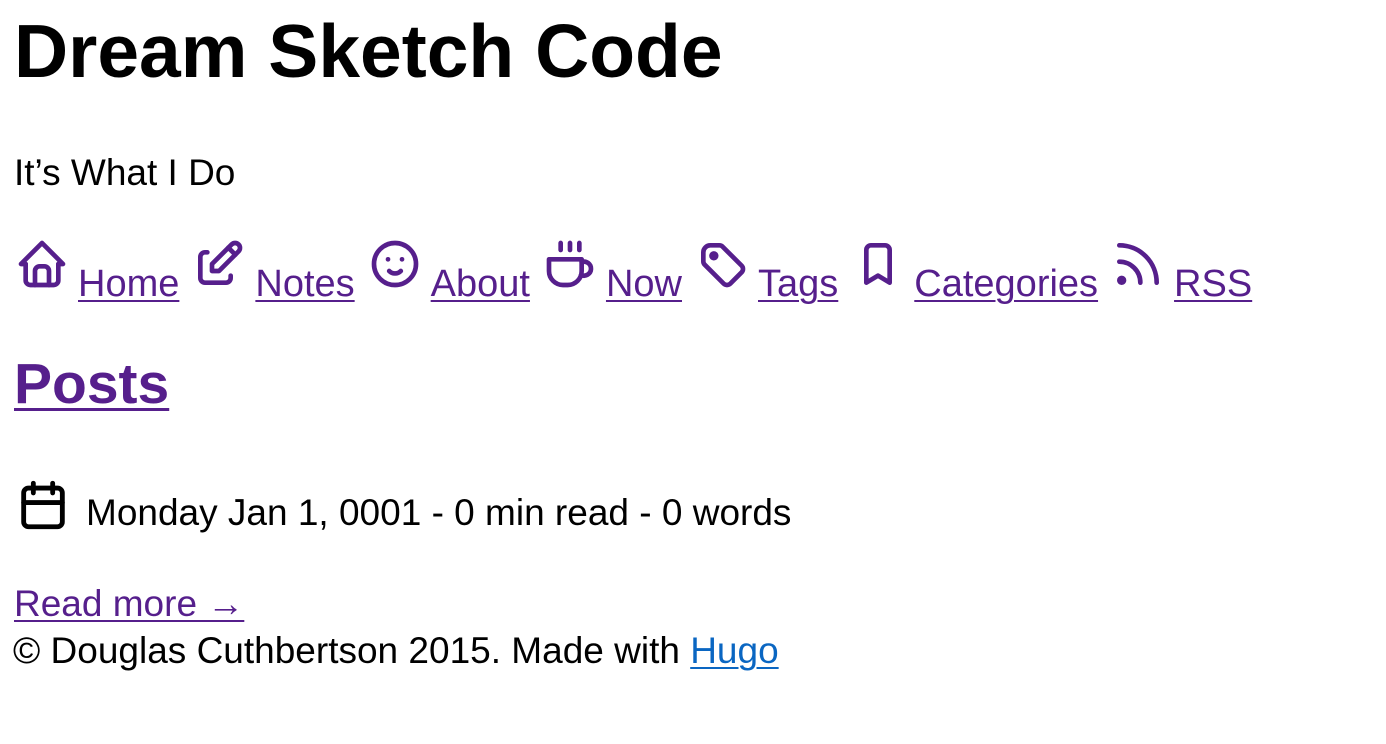 This screenshot has width=1386, height=744. I want to click on home-icon, so click(42, 264).